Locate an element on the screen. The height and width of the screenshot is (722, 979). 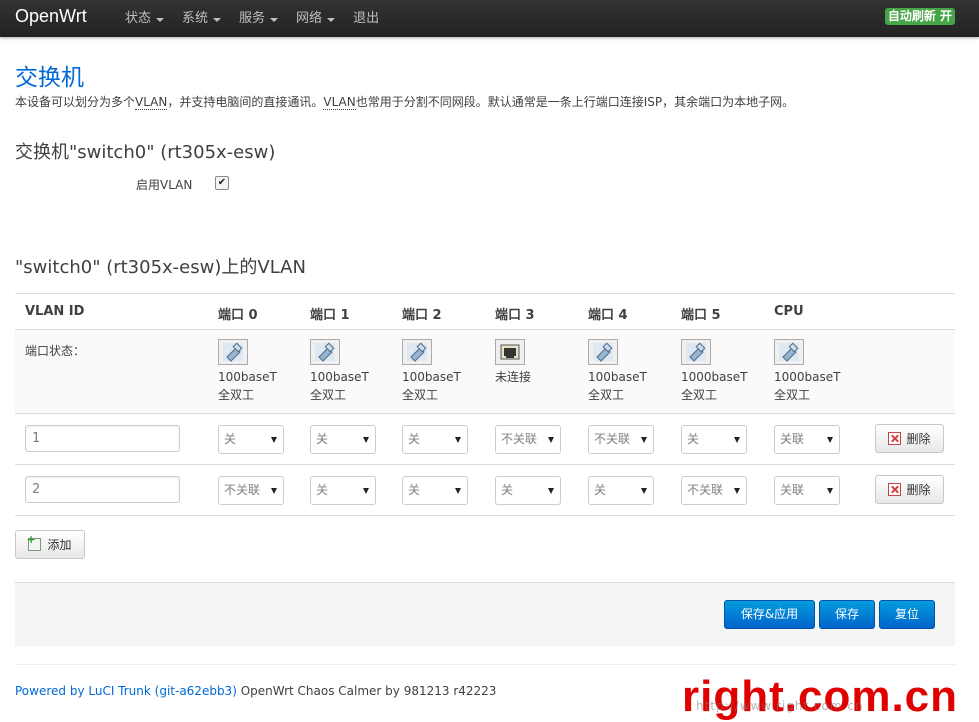
footer-divider is located at coordinates (485, 664).